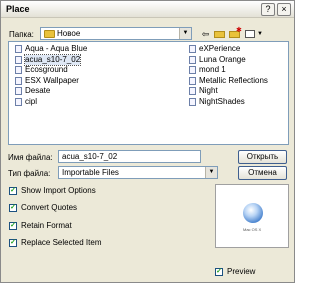 The height and width of the screenshot is (283, 320). What do you see at coordinates (21, 34) in the screenshot?
I see `folder-label: Папка:` at bounding box center [21, 34].